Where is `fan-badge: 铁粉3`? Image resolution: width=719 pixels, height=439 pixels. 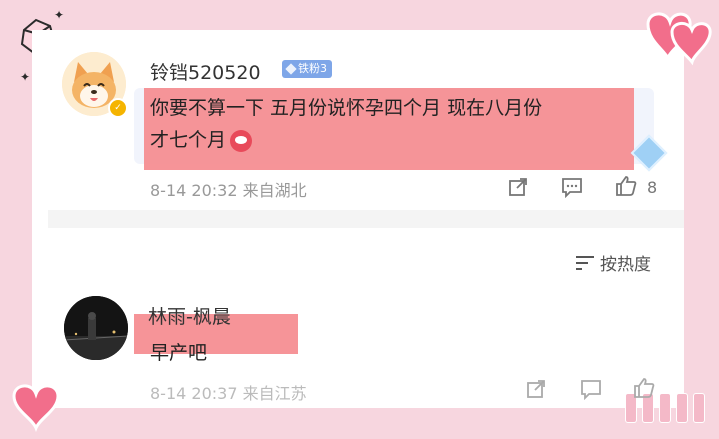
fan-badge: 铁粉3 is located at coordinates (307, 69).